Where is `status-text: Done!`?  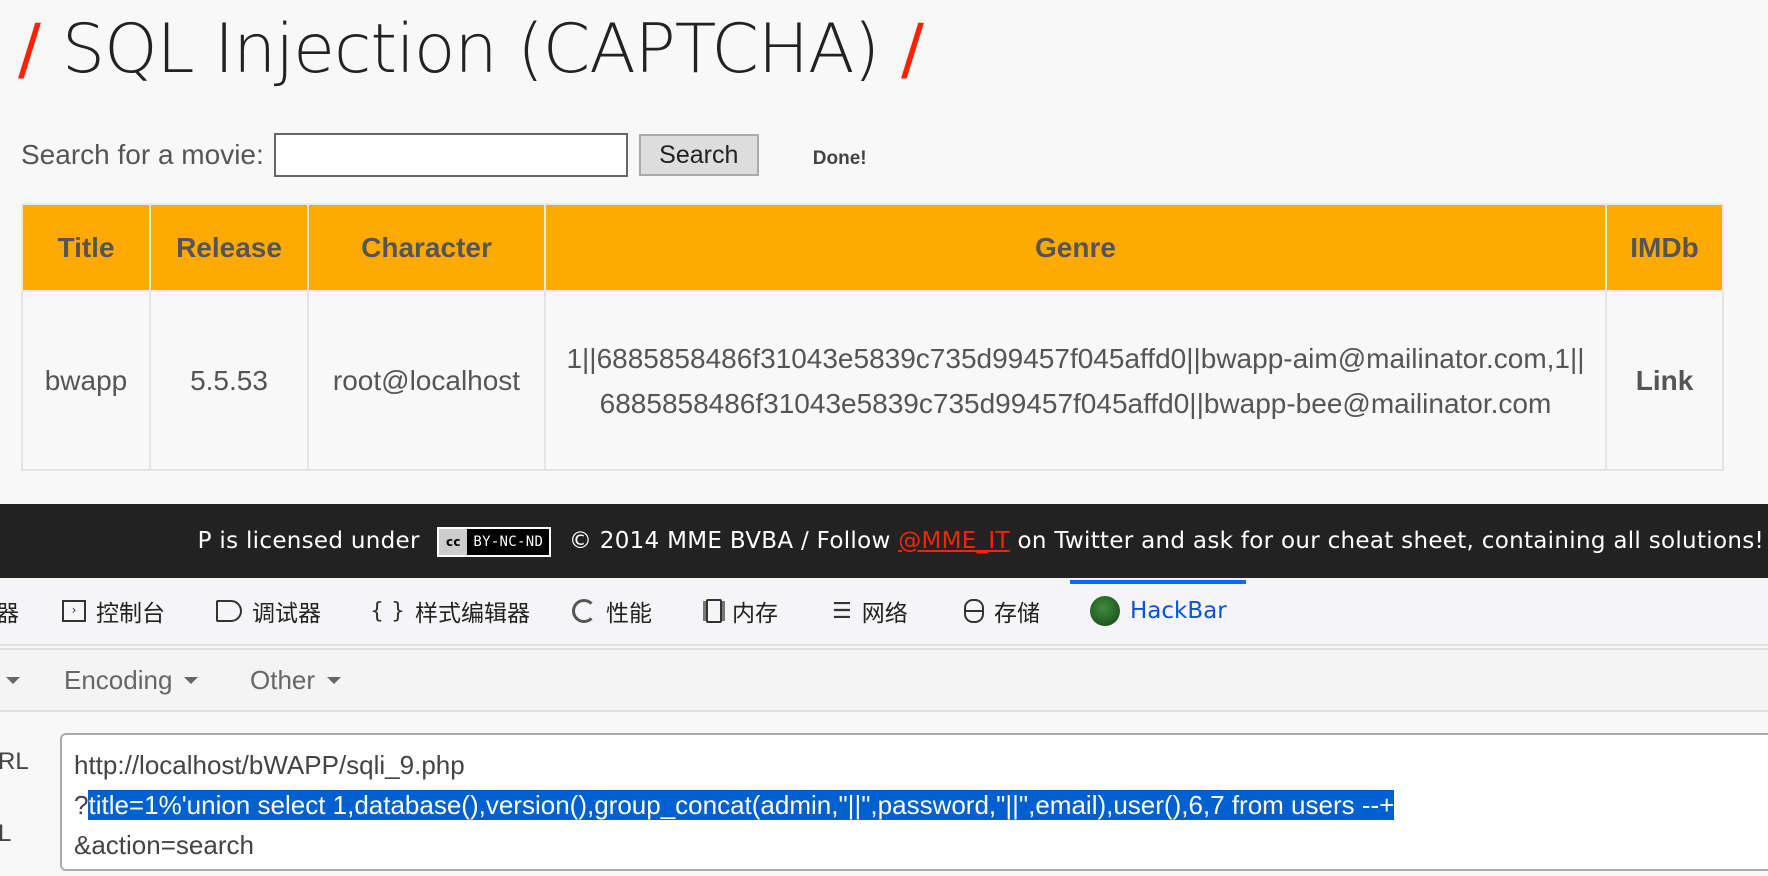 status-text: Done! is located at coordinates (839, 158).